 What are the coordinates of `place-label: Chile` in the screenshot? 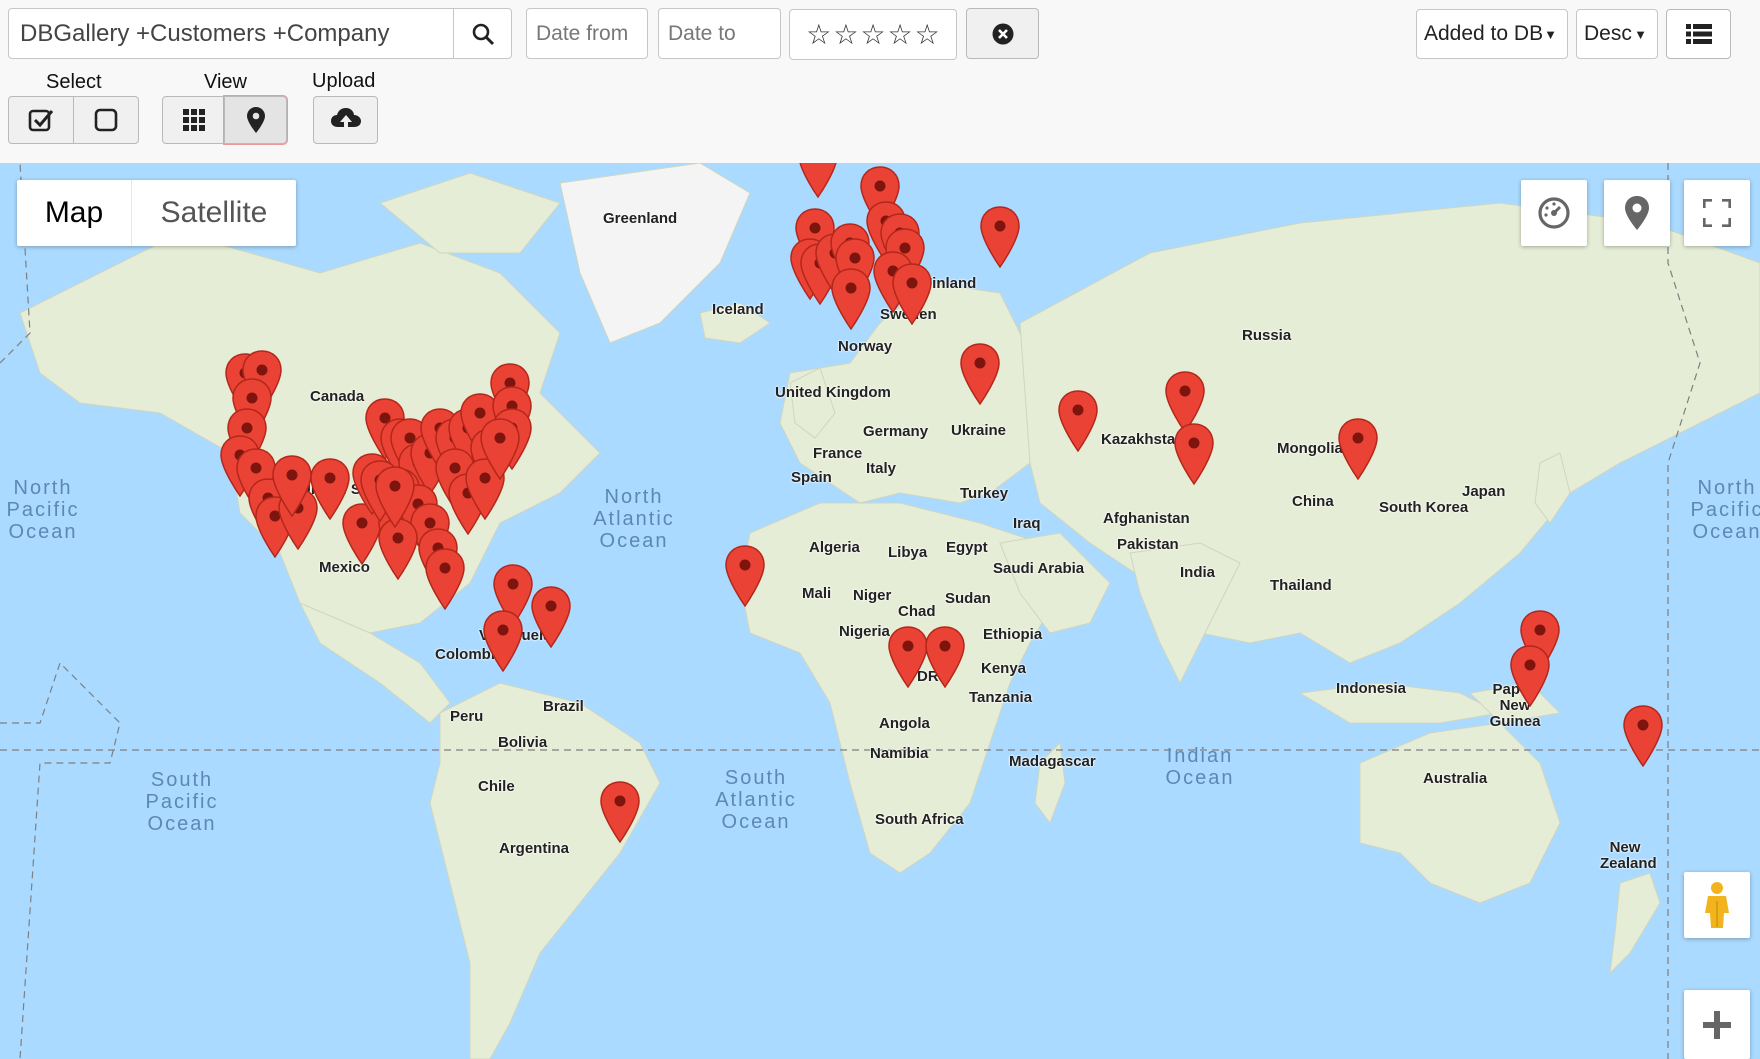 It's located at (496, 786).